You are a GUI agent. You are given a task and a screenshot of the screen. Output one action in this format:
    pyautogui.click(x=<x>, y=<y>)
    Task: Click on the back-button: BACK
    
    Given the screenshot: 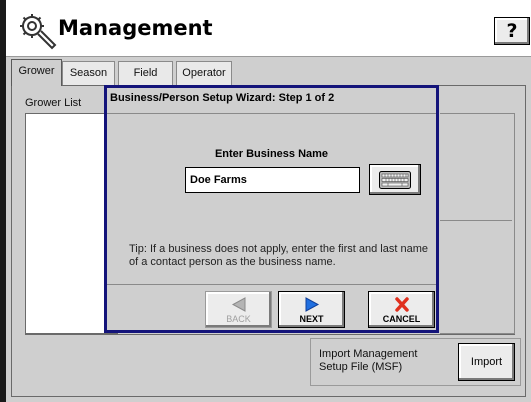 What is the action you would take?
    pyautogui.click(x=238, y=309)
    